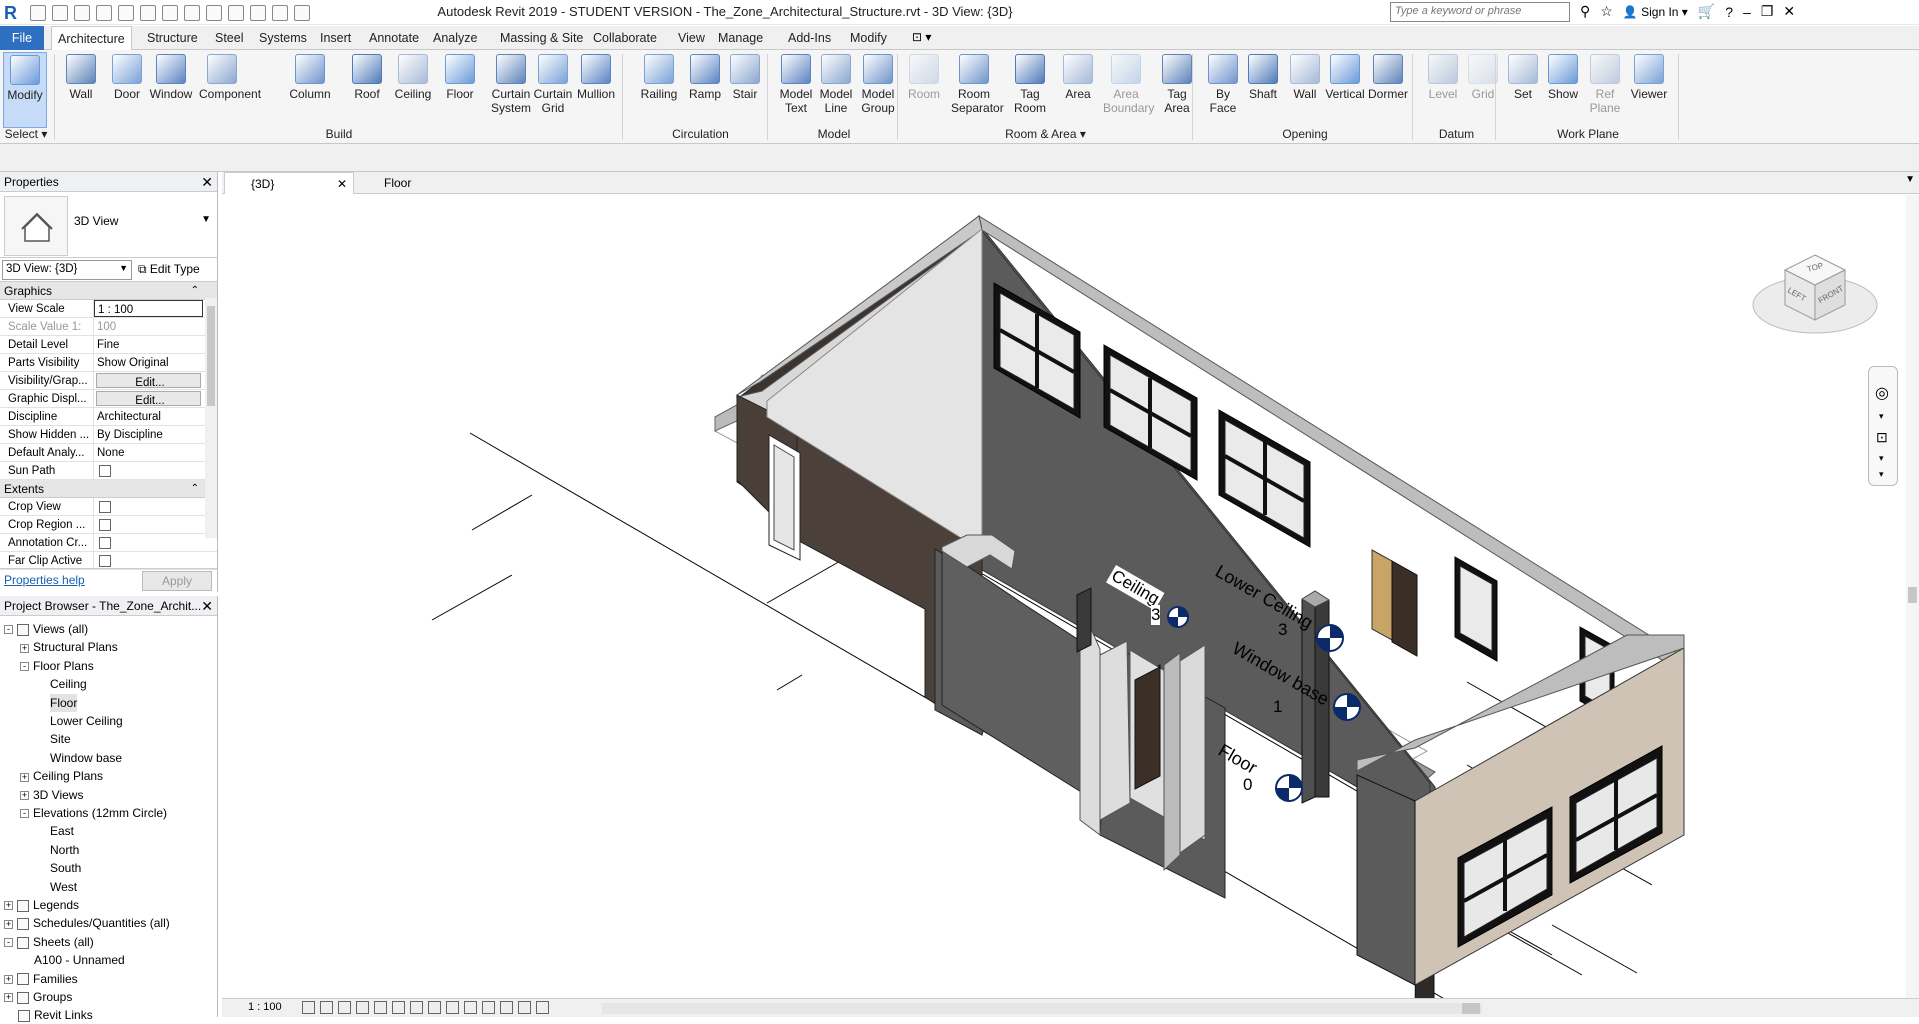 The image size is (1919, 1024). Describe the element at coordinates (68, 684) in the screenshot. I see `browser-node-ceiling: Ceiling` at that location.